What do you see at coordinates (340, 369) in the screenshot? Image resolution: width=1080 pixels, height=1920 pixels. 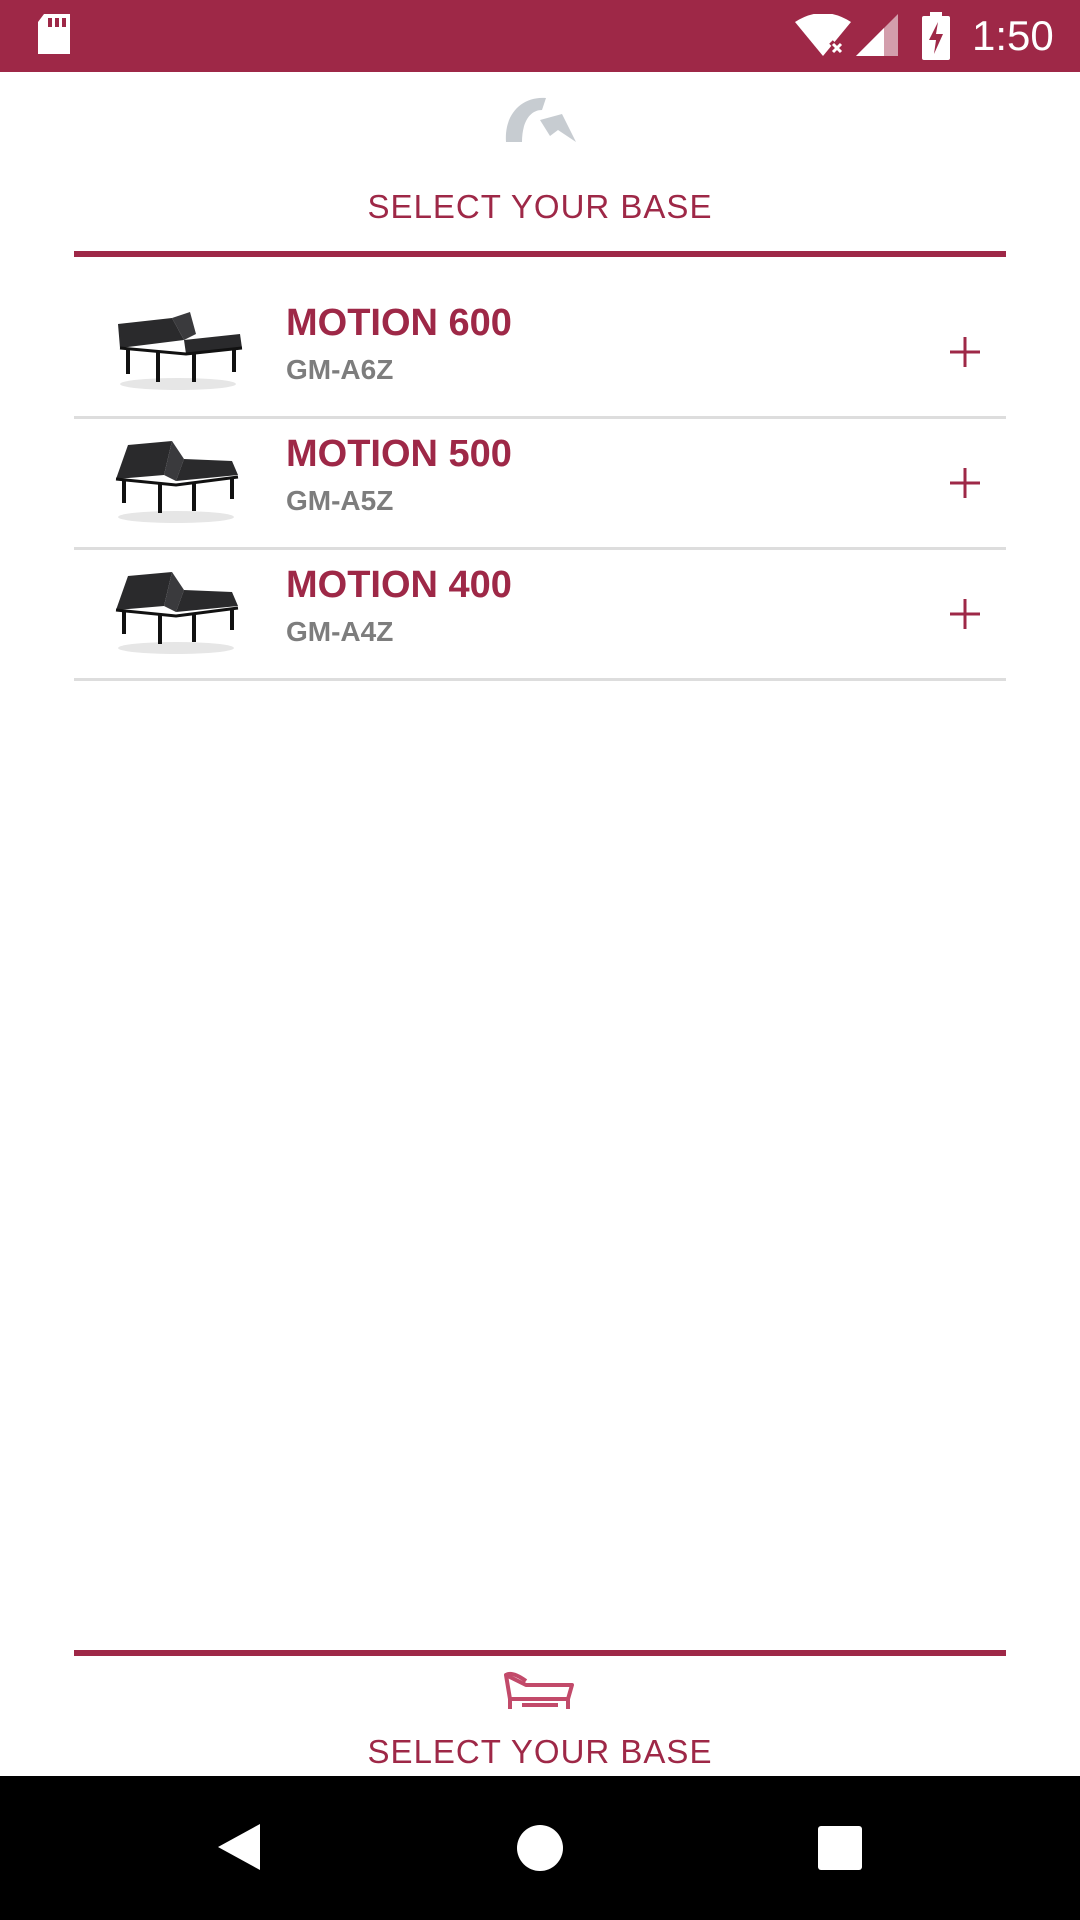 I see `product-sku: GM-A6Z` at bounding box center [340, 369].